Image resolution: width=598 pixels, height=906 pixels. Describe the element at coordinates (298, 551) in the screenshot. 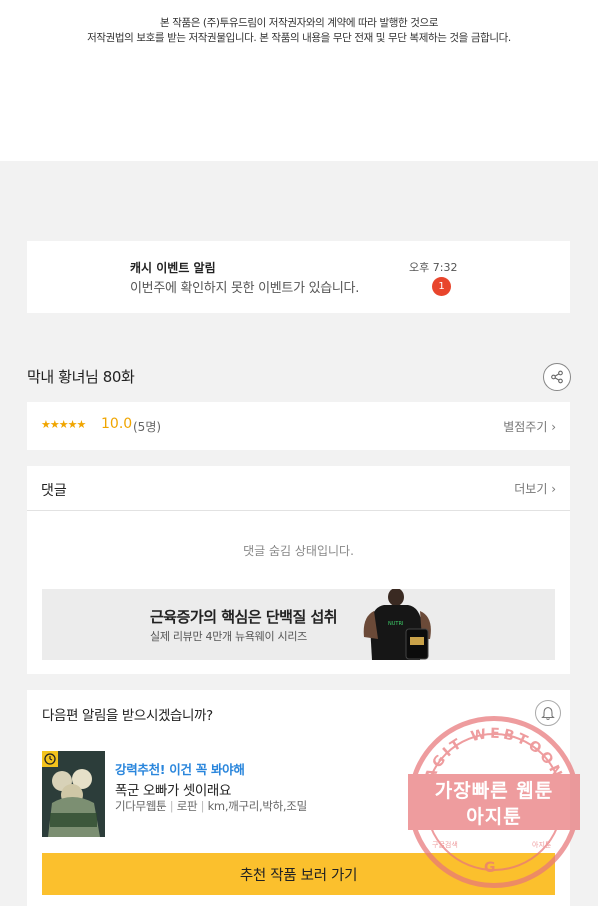

I see `comments-hidden-message: 댓글 숨김 상태입니다.` at that location.